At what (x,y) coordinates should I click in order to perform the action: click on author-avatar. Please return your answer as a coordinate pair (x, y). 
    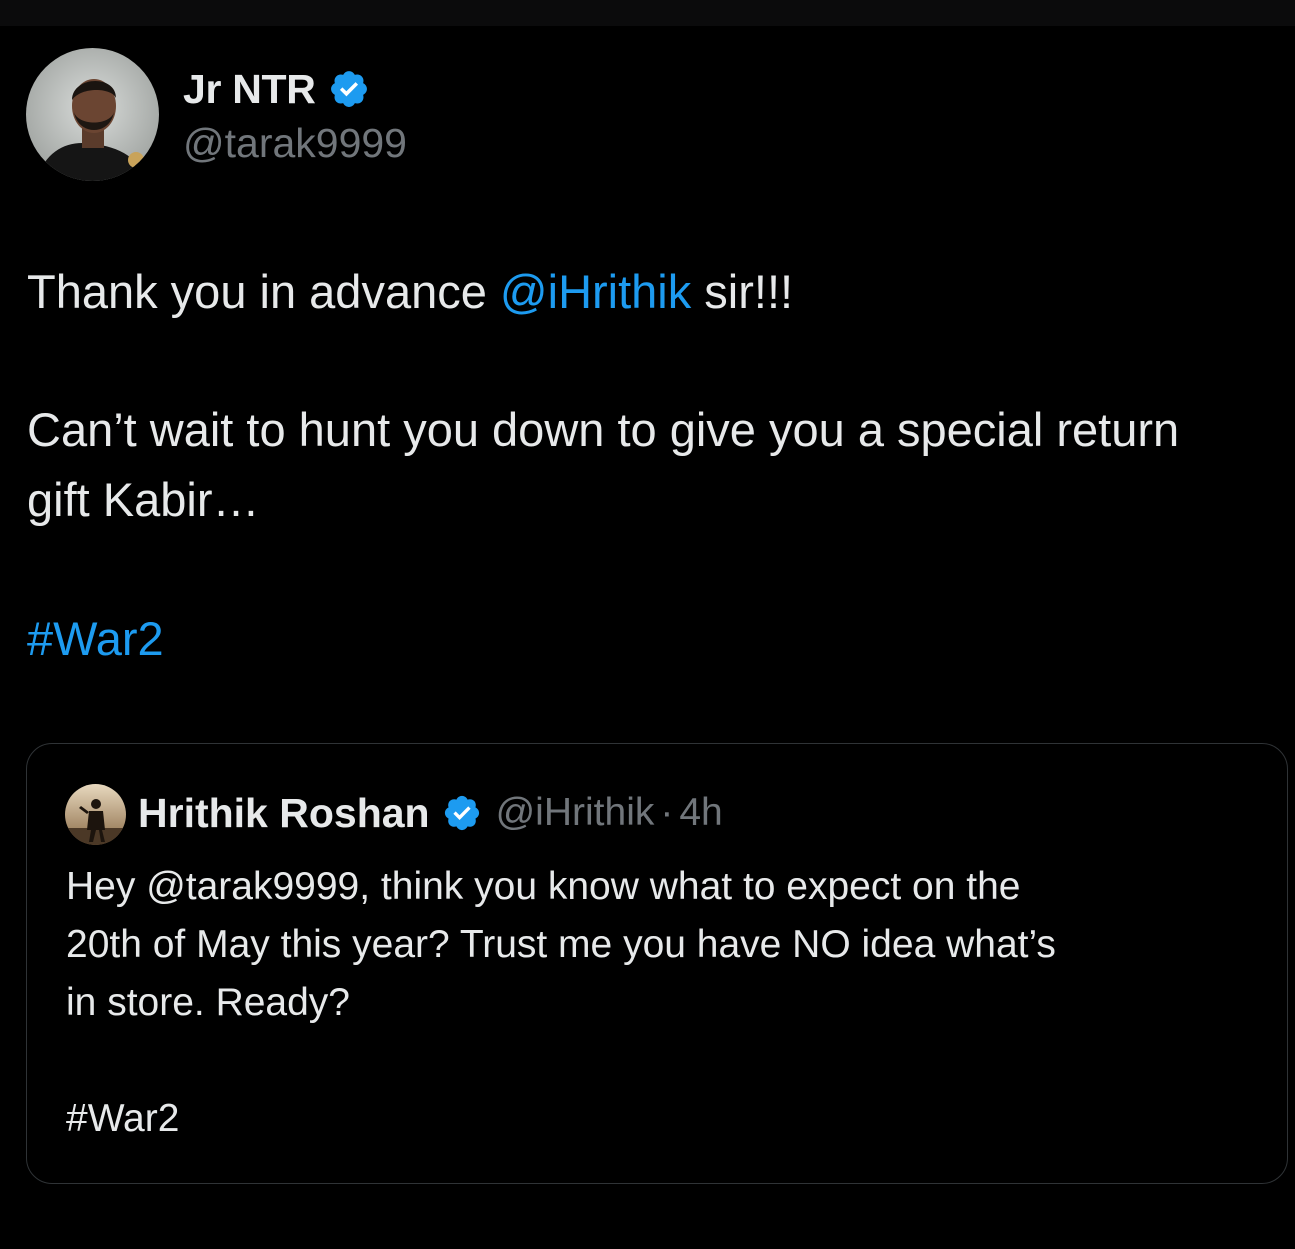
    Looking at the image, I should click on (92, 114).